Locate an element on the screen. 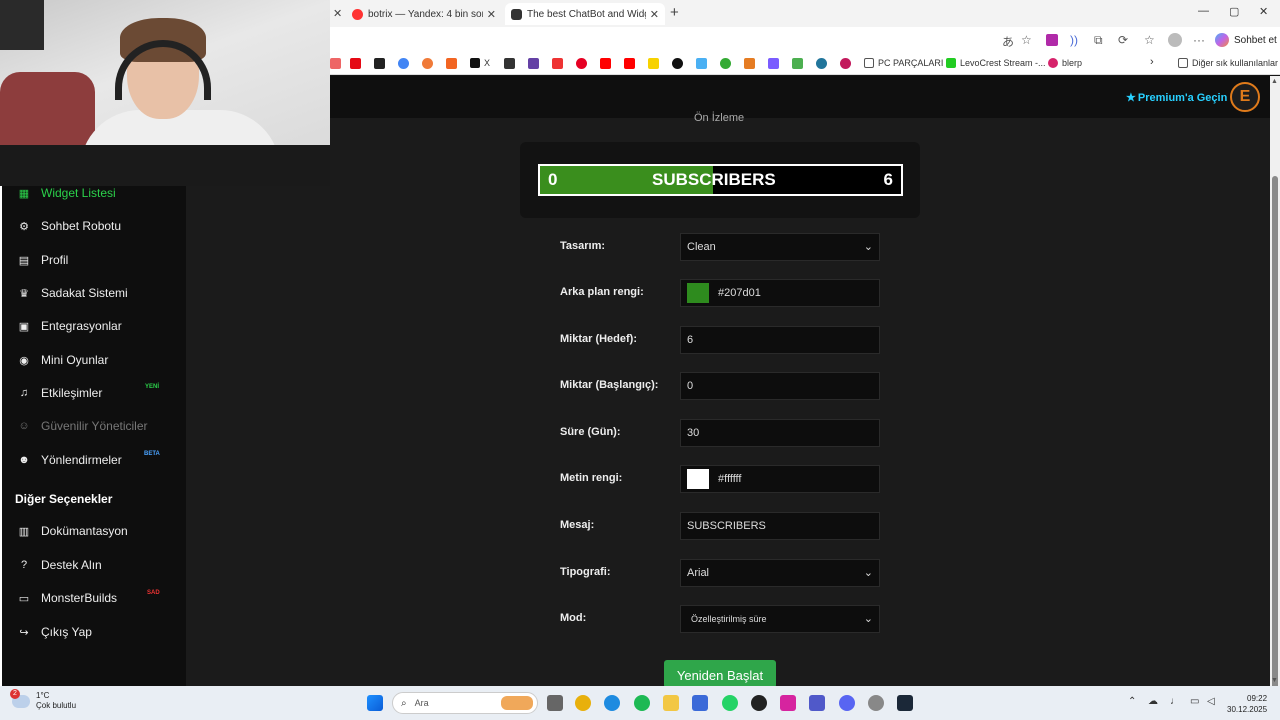  restart-button: Yeniden Başlat is located at coordinates (720, 674).